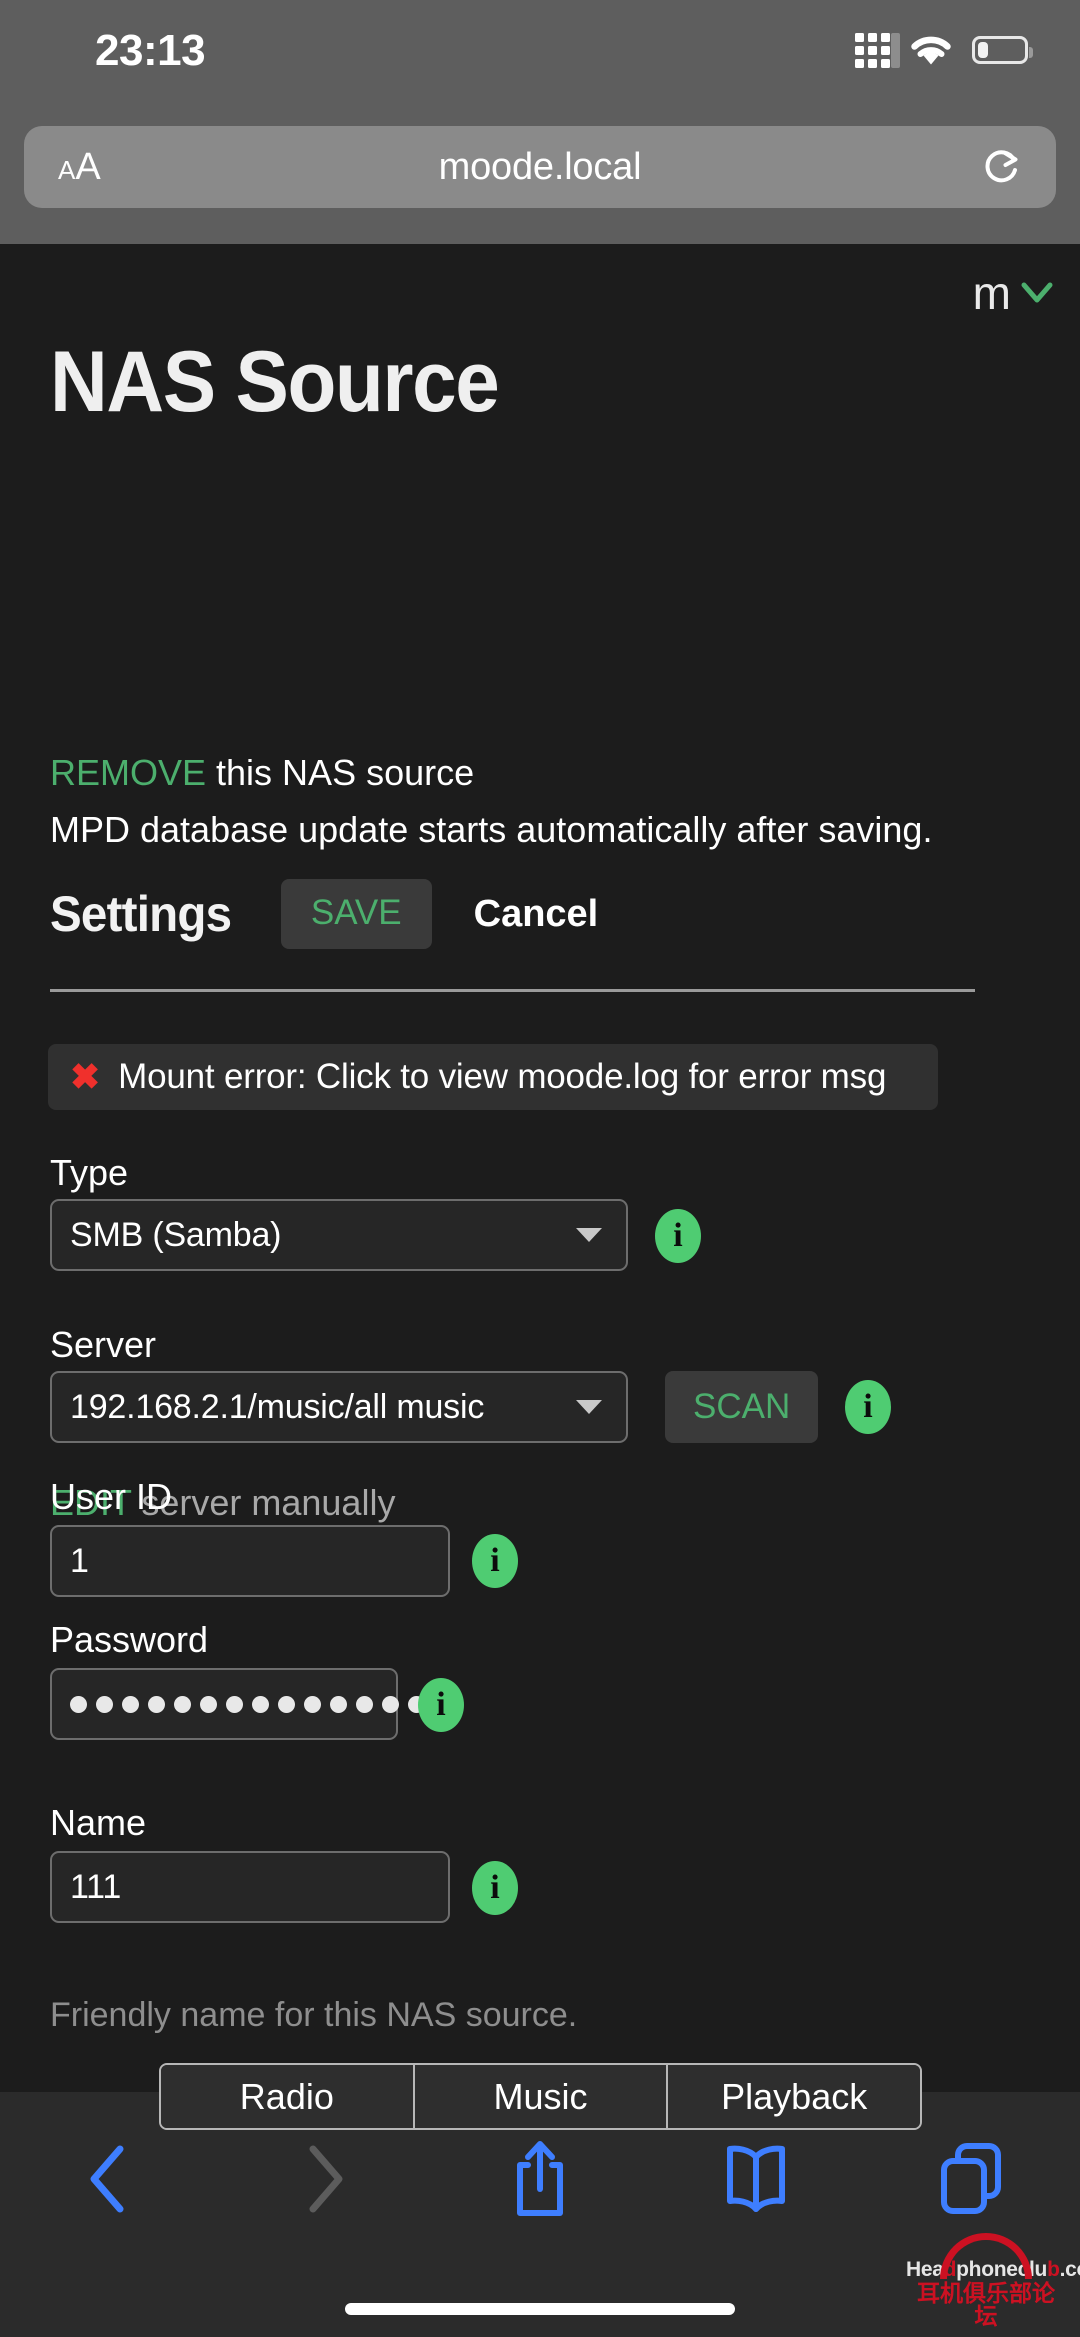 This screenshot has width=1080, height=2337. What do you see at coordinates (250, 1561) in the screenshot?
I see `userid-input: 1` at bounding box center [250, 1561].